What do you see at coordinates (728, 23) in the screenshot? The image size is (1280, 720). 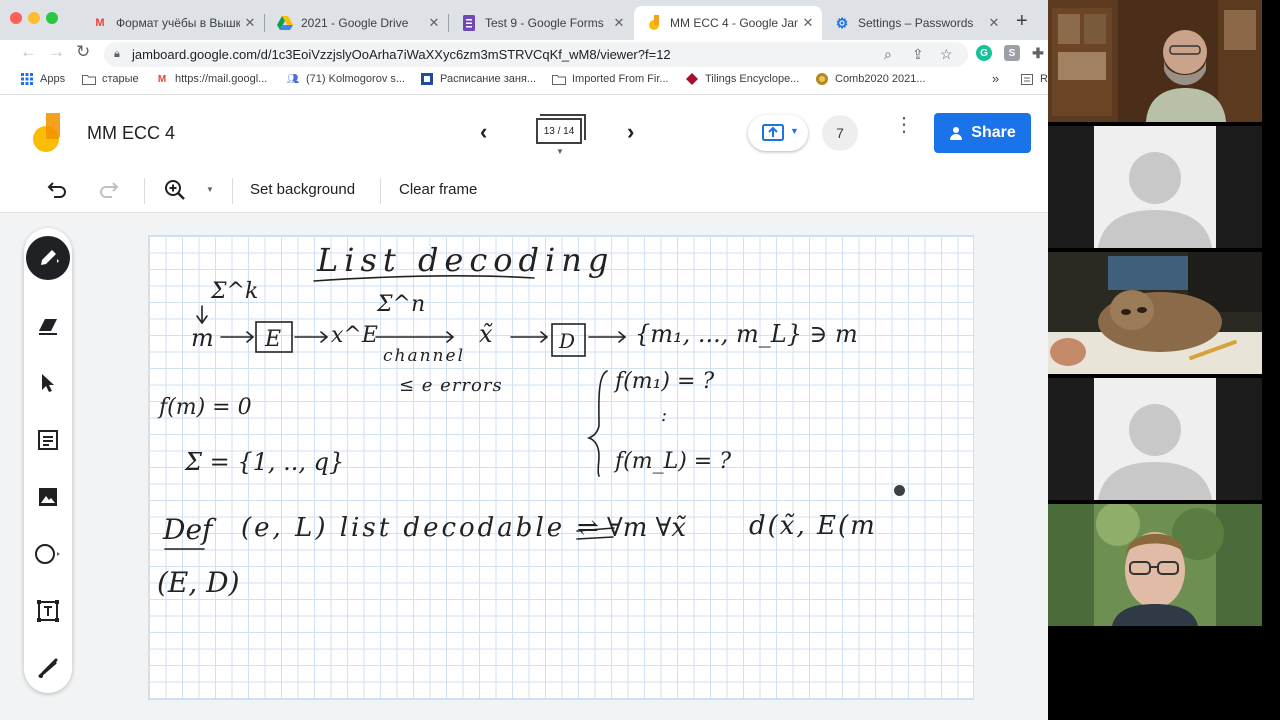 I see `tab-jamboard: MM ECC 4 - Google Jamb ✕` at bounding box center [728, 23].